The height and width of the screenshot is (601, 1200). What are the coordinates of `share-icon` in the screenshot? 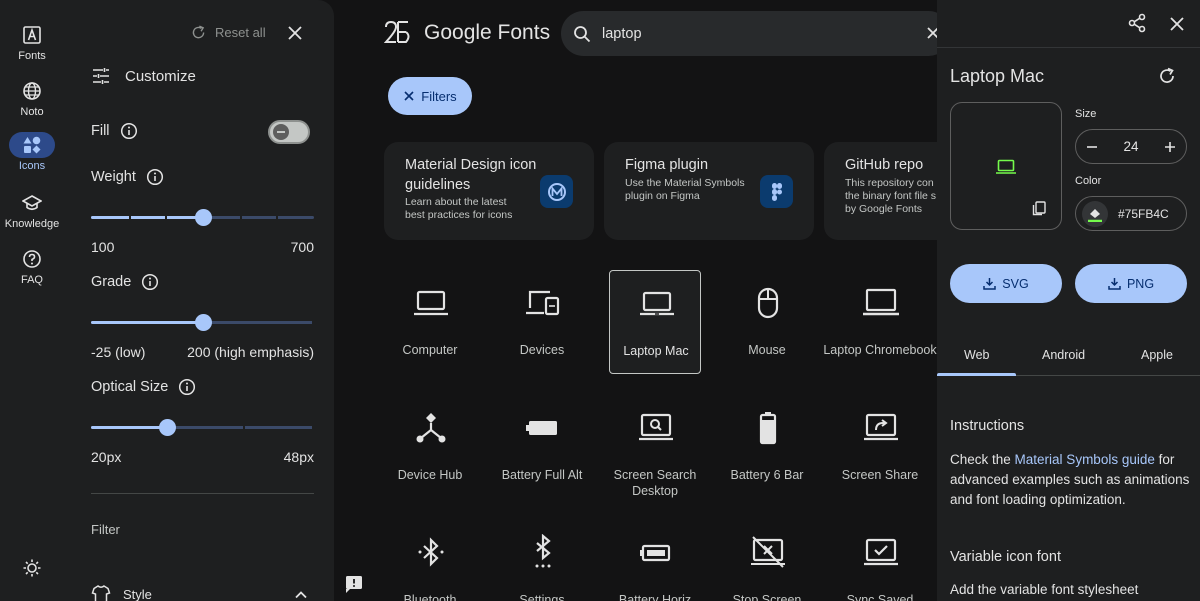 It's located at (1137, 23).